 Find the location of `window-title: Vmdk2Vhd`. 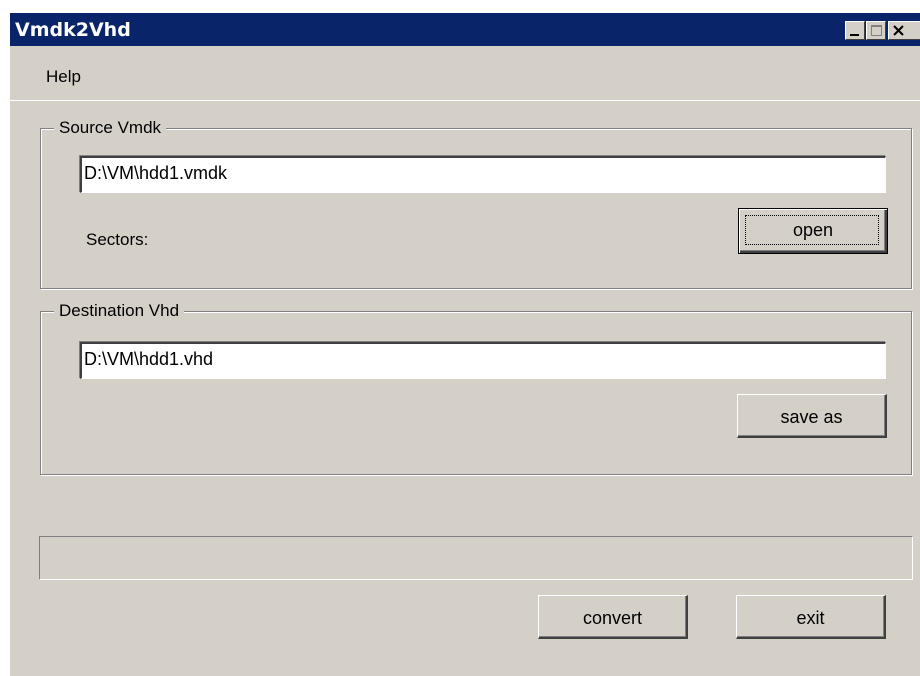

window-title: Vmdk2Vhd is located at coordinates (73, 30).